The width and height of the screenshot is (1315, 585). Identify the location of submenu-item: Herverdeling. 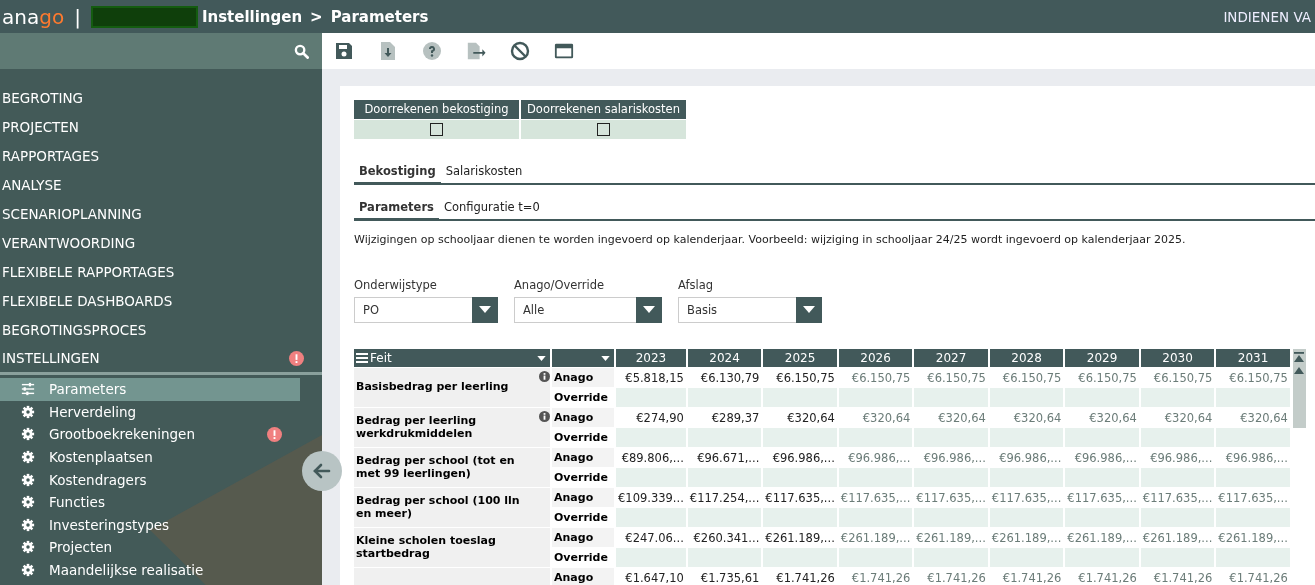
(150, 412).